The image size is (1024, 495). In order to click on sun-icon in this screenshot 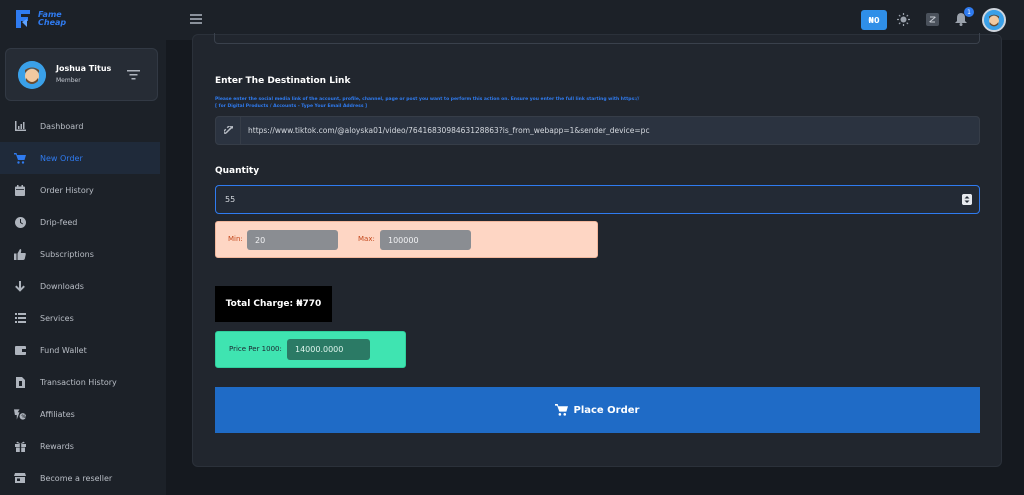, I will do `click(903, 19)`.